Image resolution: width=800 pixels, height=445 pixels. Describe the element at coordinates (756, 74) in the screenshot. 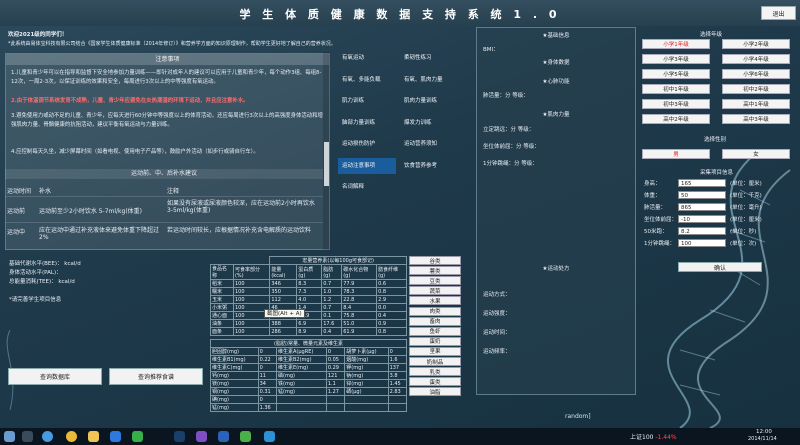

I see `grade-button: 小学6年级` at that location.